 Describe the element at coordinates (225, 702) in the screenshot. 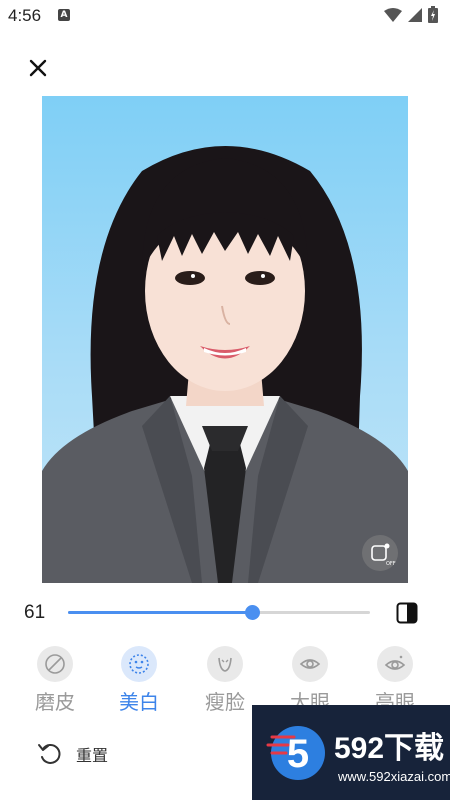

I see `tool-label: 瘦脸` at that location.